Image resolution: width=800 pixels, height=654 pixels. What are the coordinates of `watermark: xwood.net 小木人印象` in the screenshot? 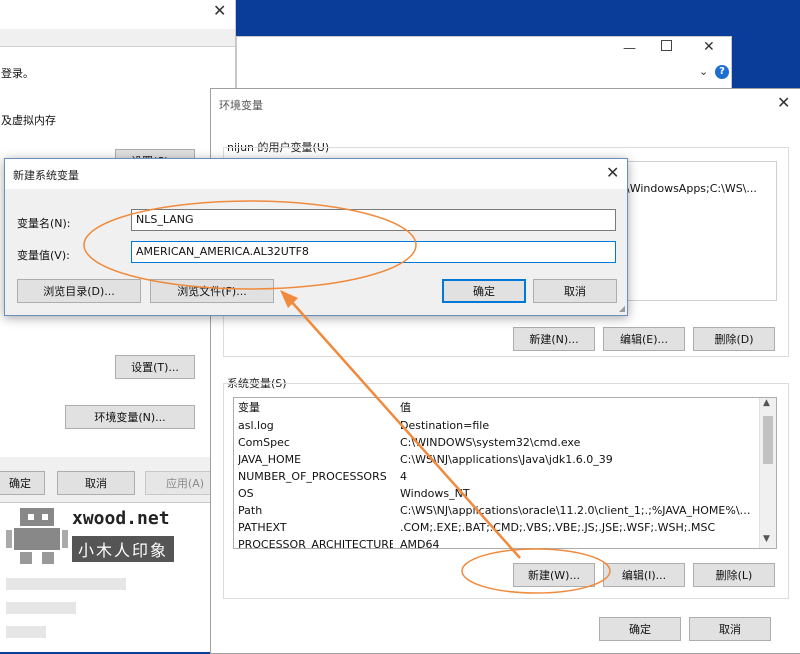 It's located at (106, 536).